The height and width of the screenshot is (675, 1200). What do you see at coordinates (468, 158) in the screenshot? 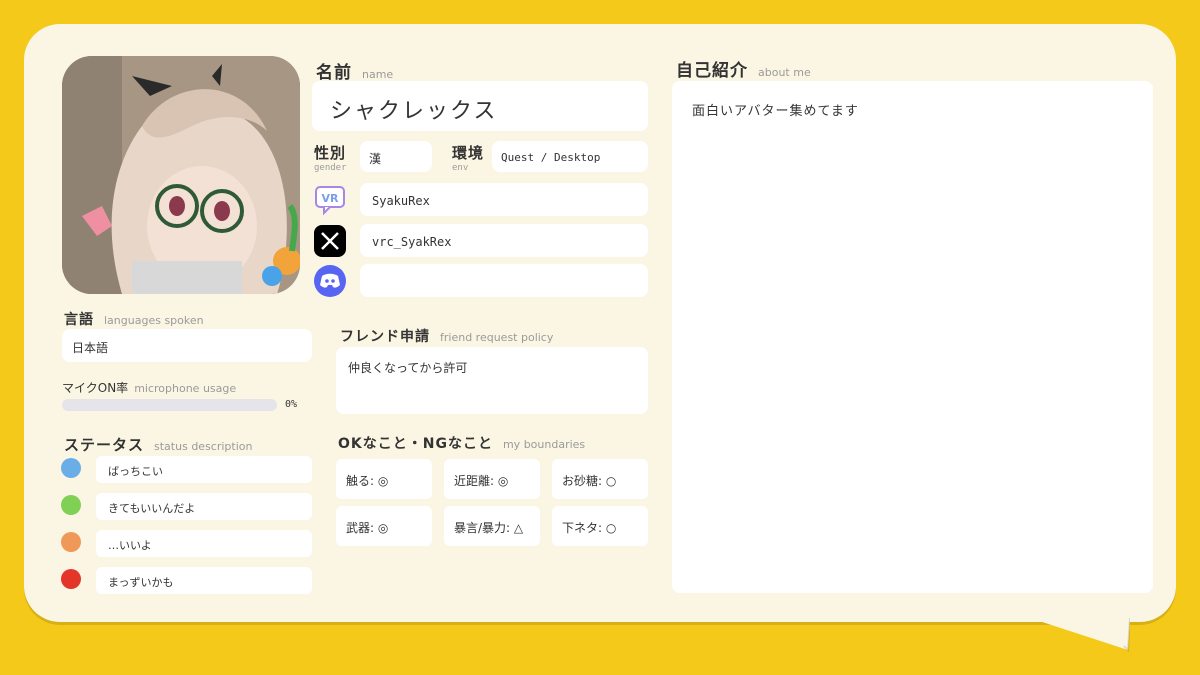
I see `env-label: 環境 env` at bounding box center [468, 158].